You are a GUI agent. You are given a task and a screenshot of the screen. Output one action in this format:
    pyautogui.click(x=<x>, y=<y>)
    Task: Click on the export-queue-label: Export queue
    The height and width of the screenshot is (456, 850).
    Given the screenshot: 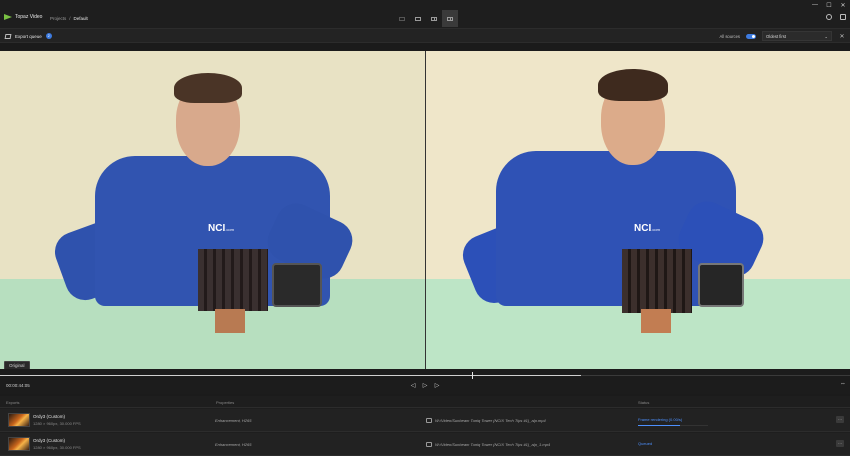 What is the action you would take?
    pyautogui.click(x=28, y=36)
    